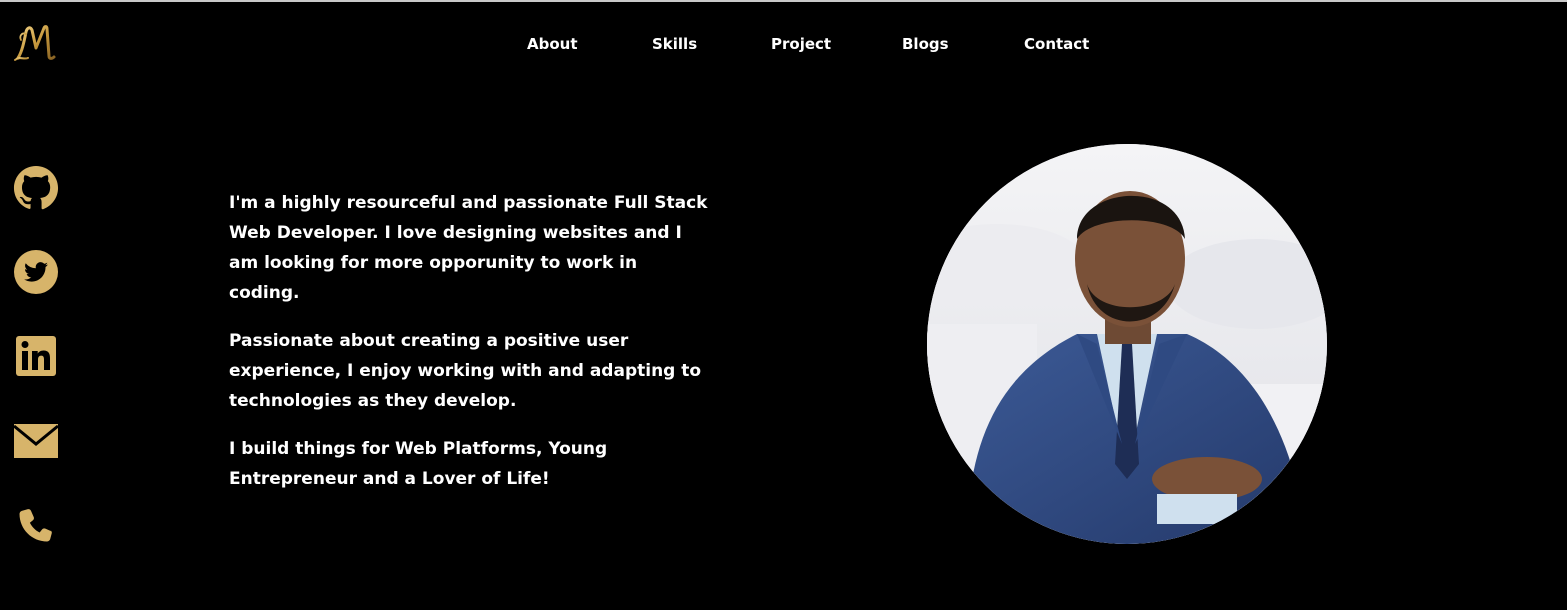  I want to click on linkedin-link, so click(36, 356).